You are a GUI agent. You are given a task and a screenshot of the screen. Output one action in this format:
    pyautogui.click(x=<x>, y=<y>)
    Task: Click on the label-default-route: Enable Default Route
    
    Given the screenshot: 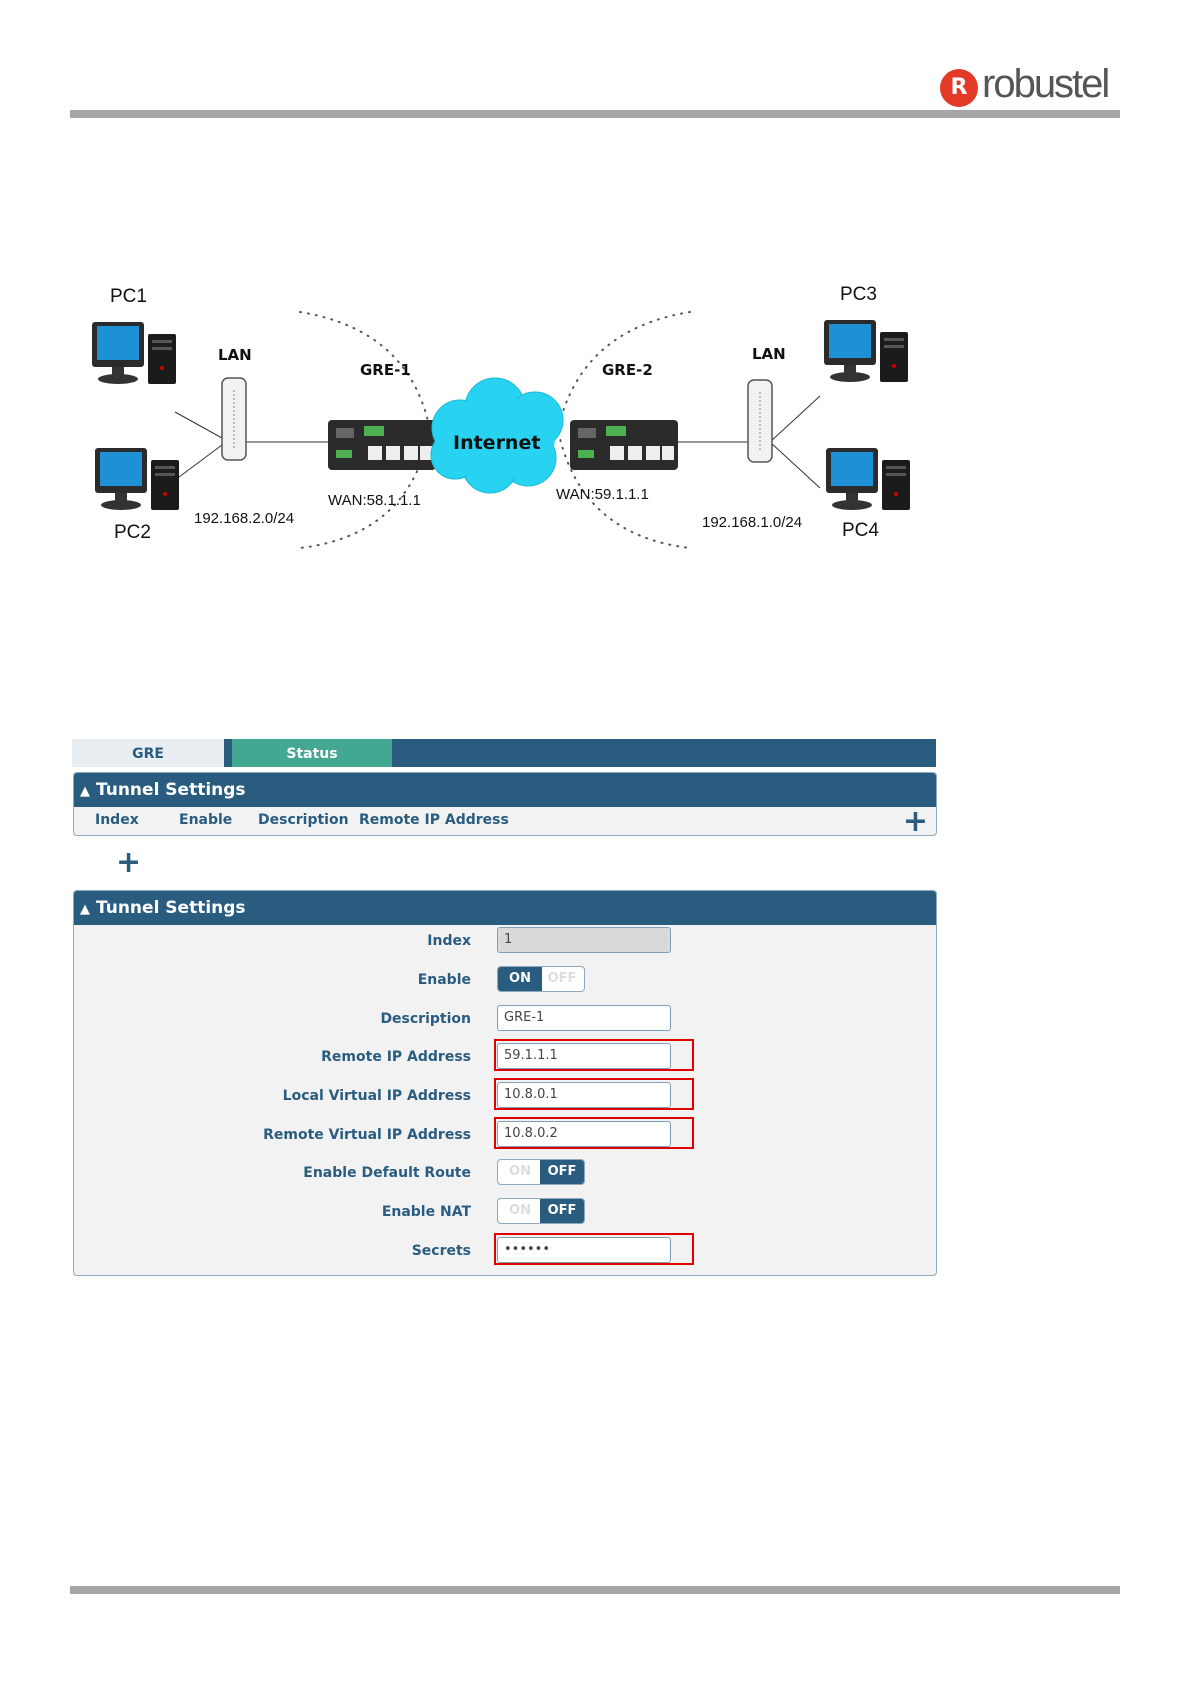 What is the action you would take?
    pyautogui.click(x=387, y=1173)
    